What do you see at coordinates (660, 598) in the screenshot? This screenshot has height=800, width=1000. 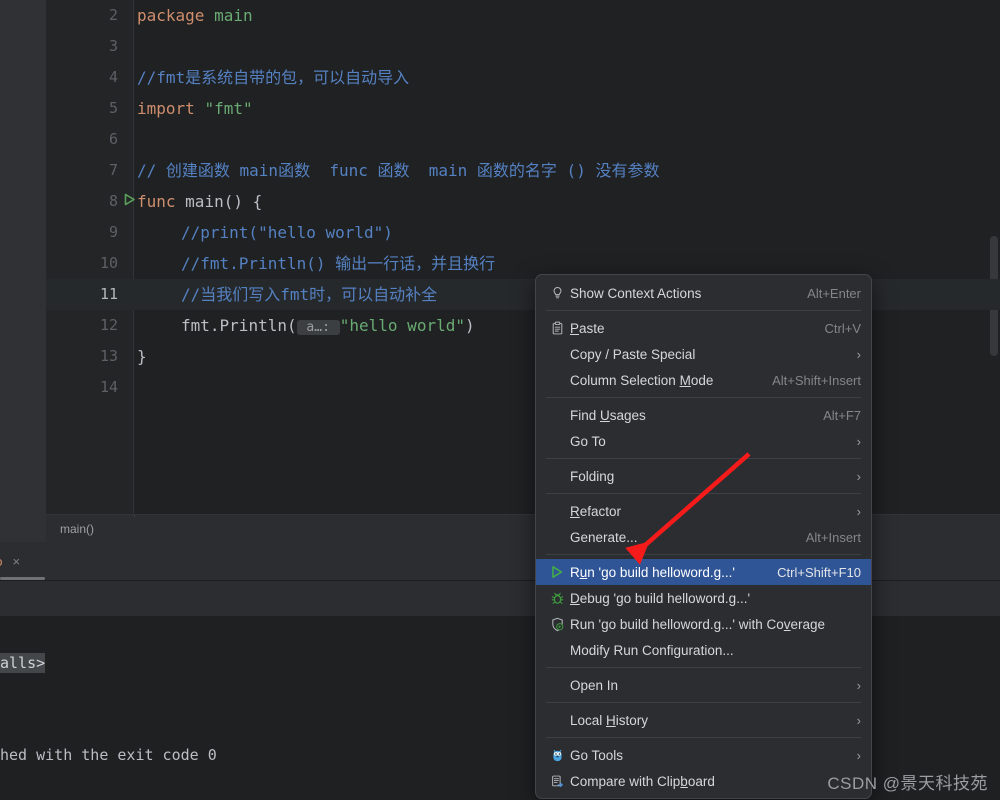 I see `menu-item-label: Debug 'go build helloword.g...'` at bounding box center [660, 598].